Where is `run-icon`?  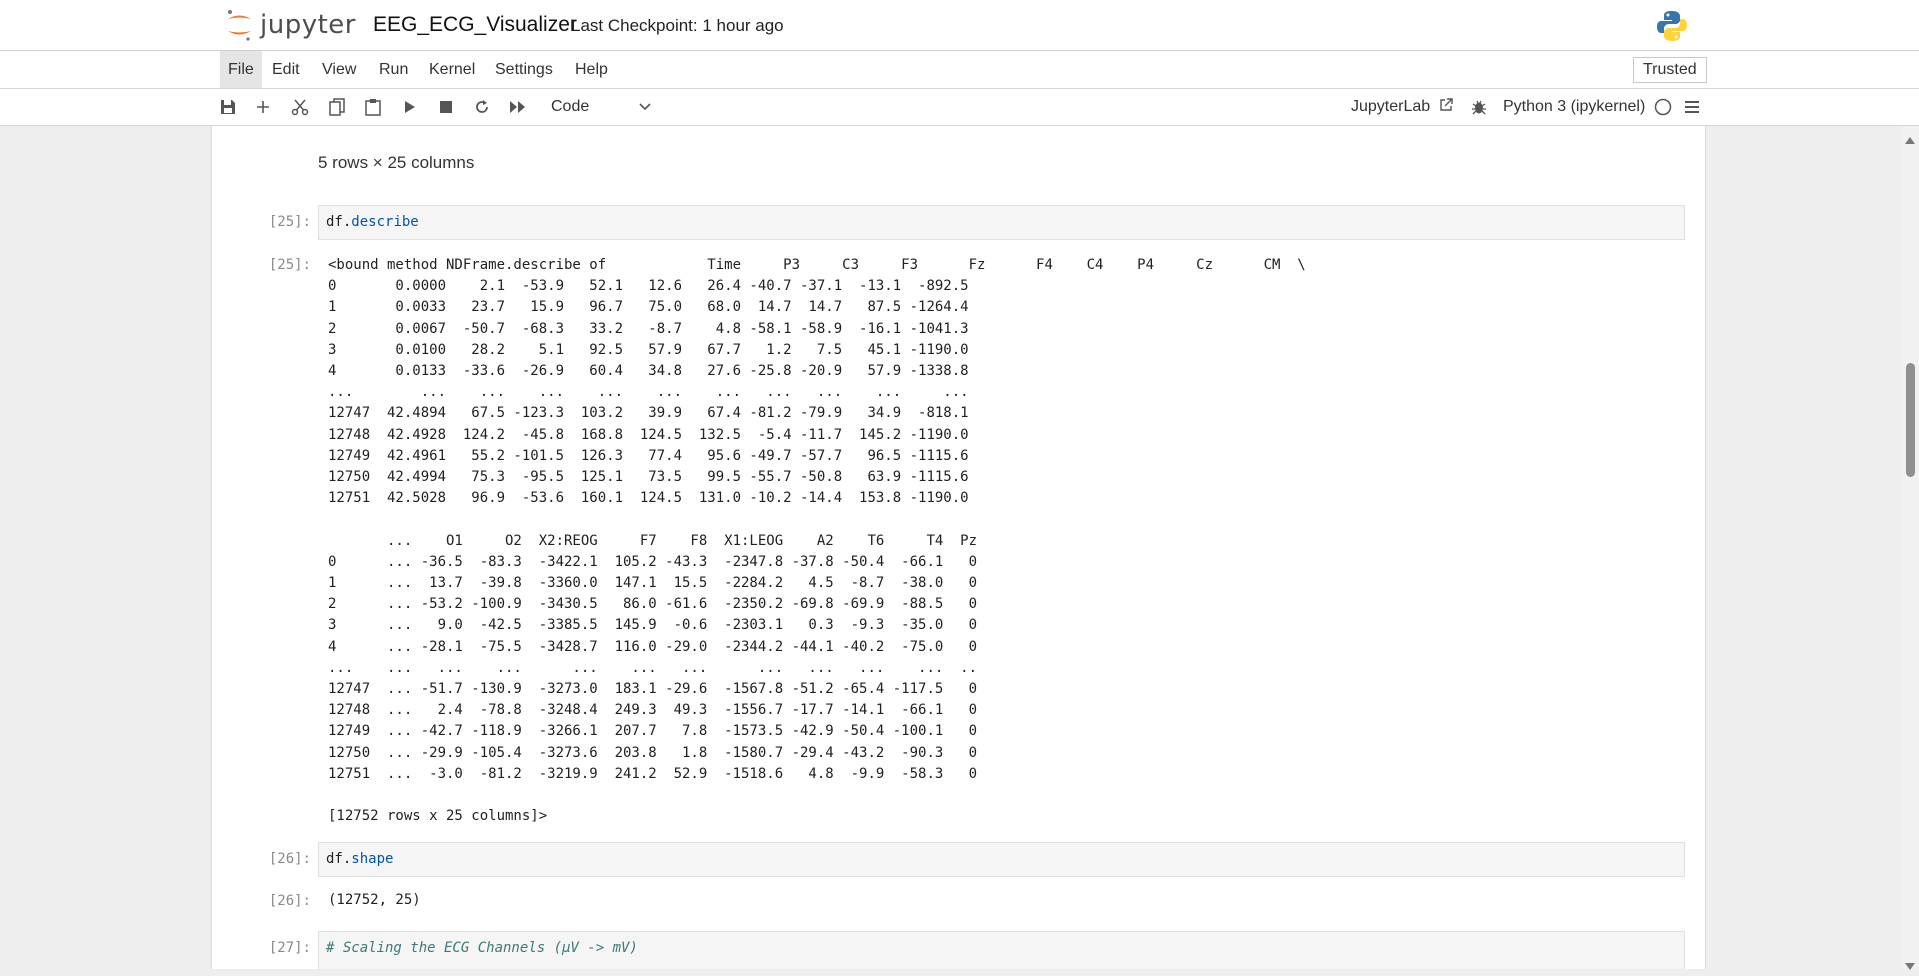 run-icon is located at coordinates (410, 107).